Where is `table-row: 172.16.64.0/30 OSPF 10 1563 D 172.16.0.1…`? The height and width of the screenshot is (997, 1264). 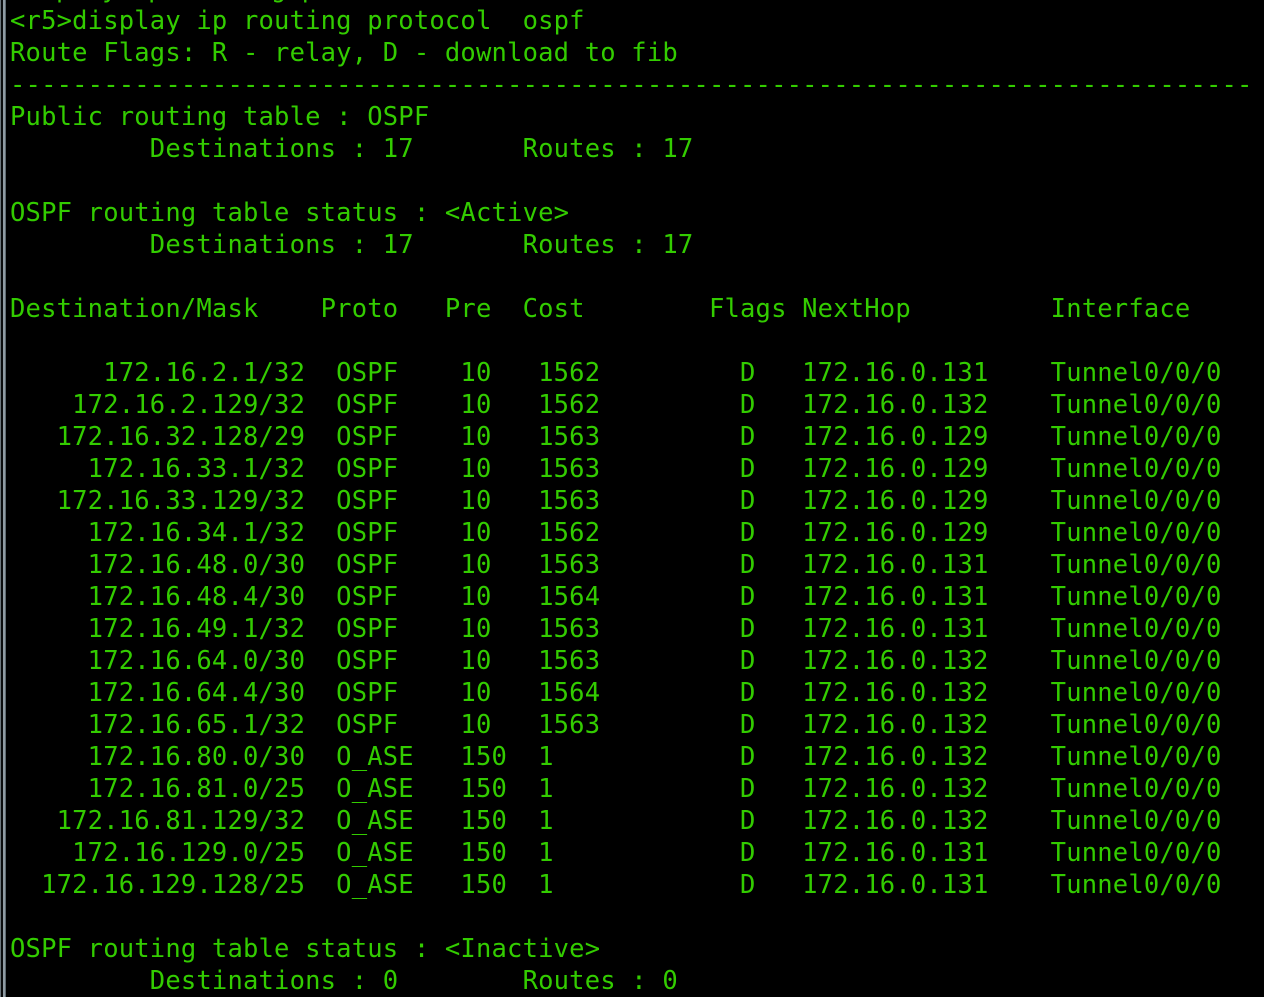
table-row: 172.16.64.0/30 OSPF 10 1563 D 172.16.0.1… is located at coordinates (616, 661).